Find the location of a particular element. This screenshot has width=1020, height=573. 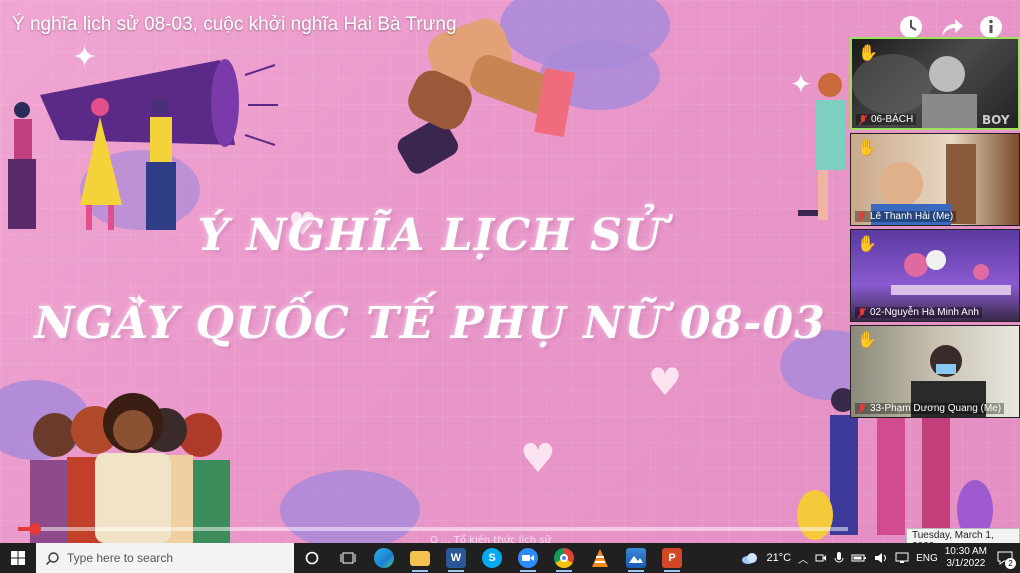

volume-icon is located at coordinates (881, 558).